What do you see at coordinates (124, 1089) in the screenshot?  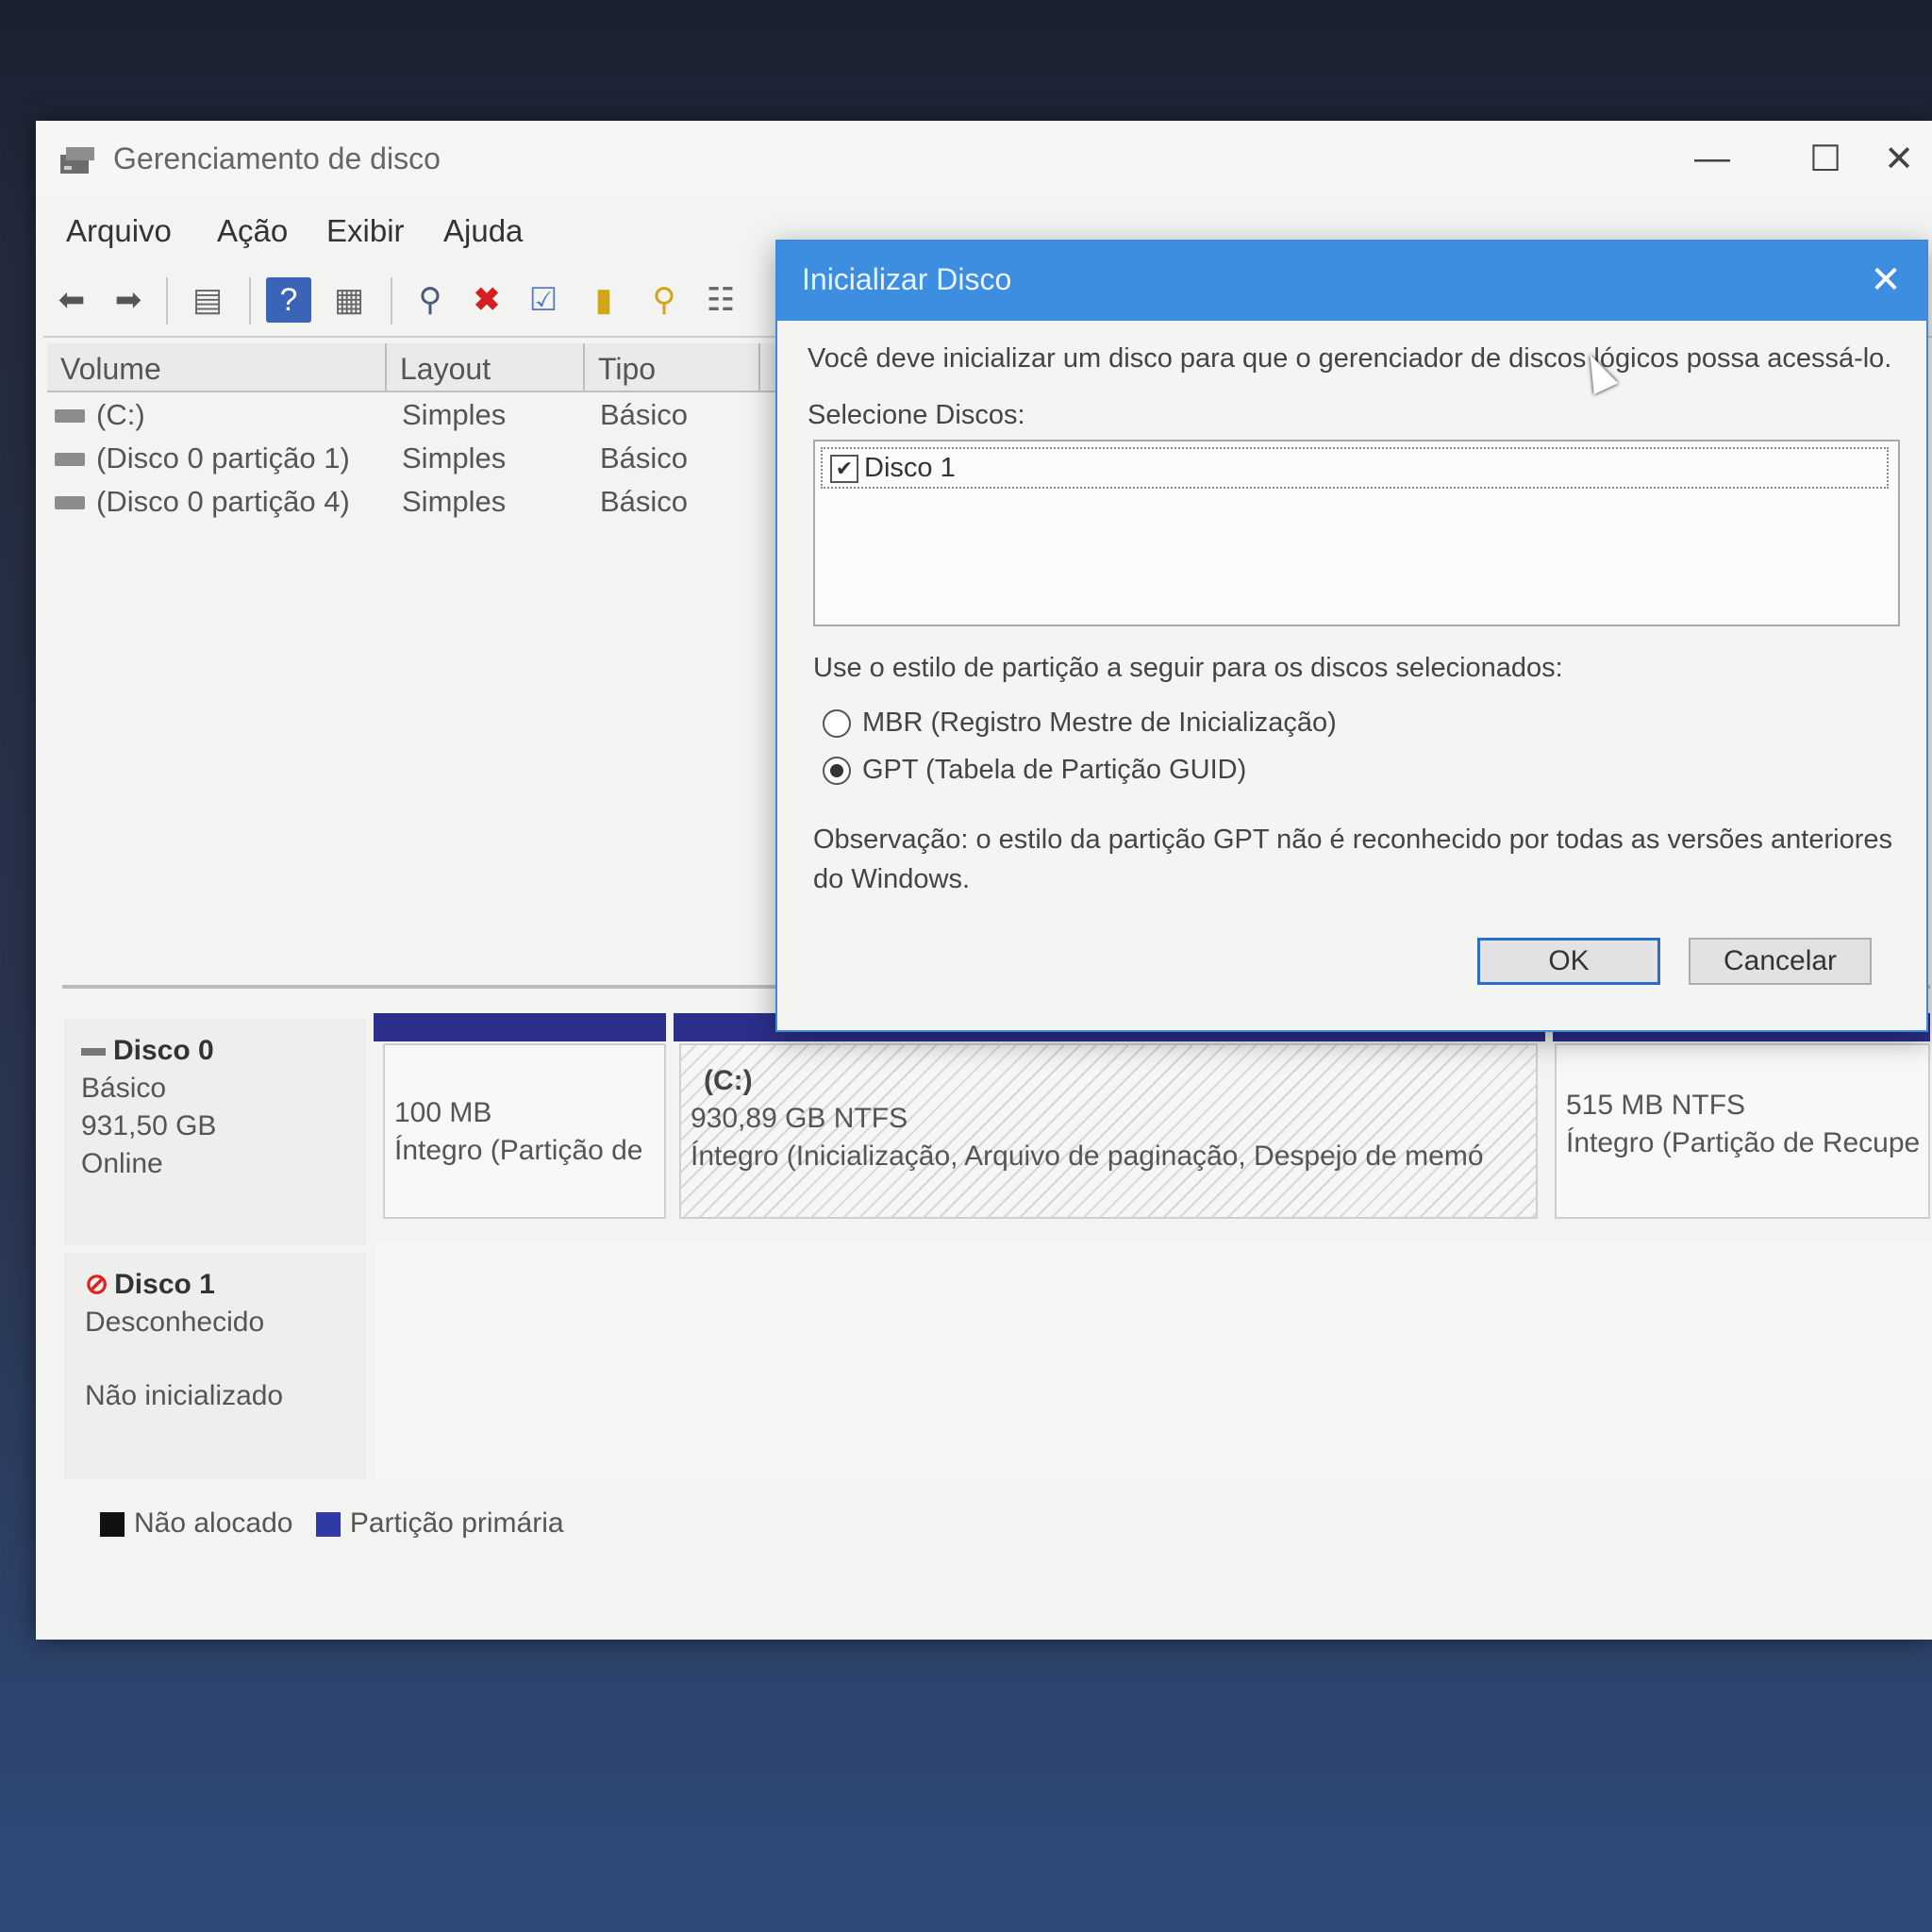 I see `disk0-type: Básico` at bounding box center [124, 1089].